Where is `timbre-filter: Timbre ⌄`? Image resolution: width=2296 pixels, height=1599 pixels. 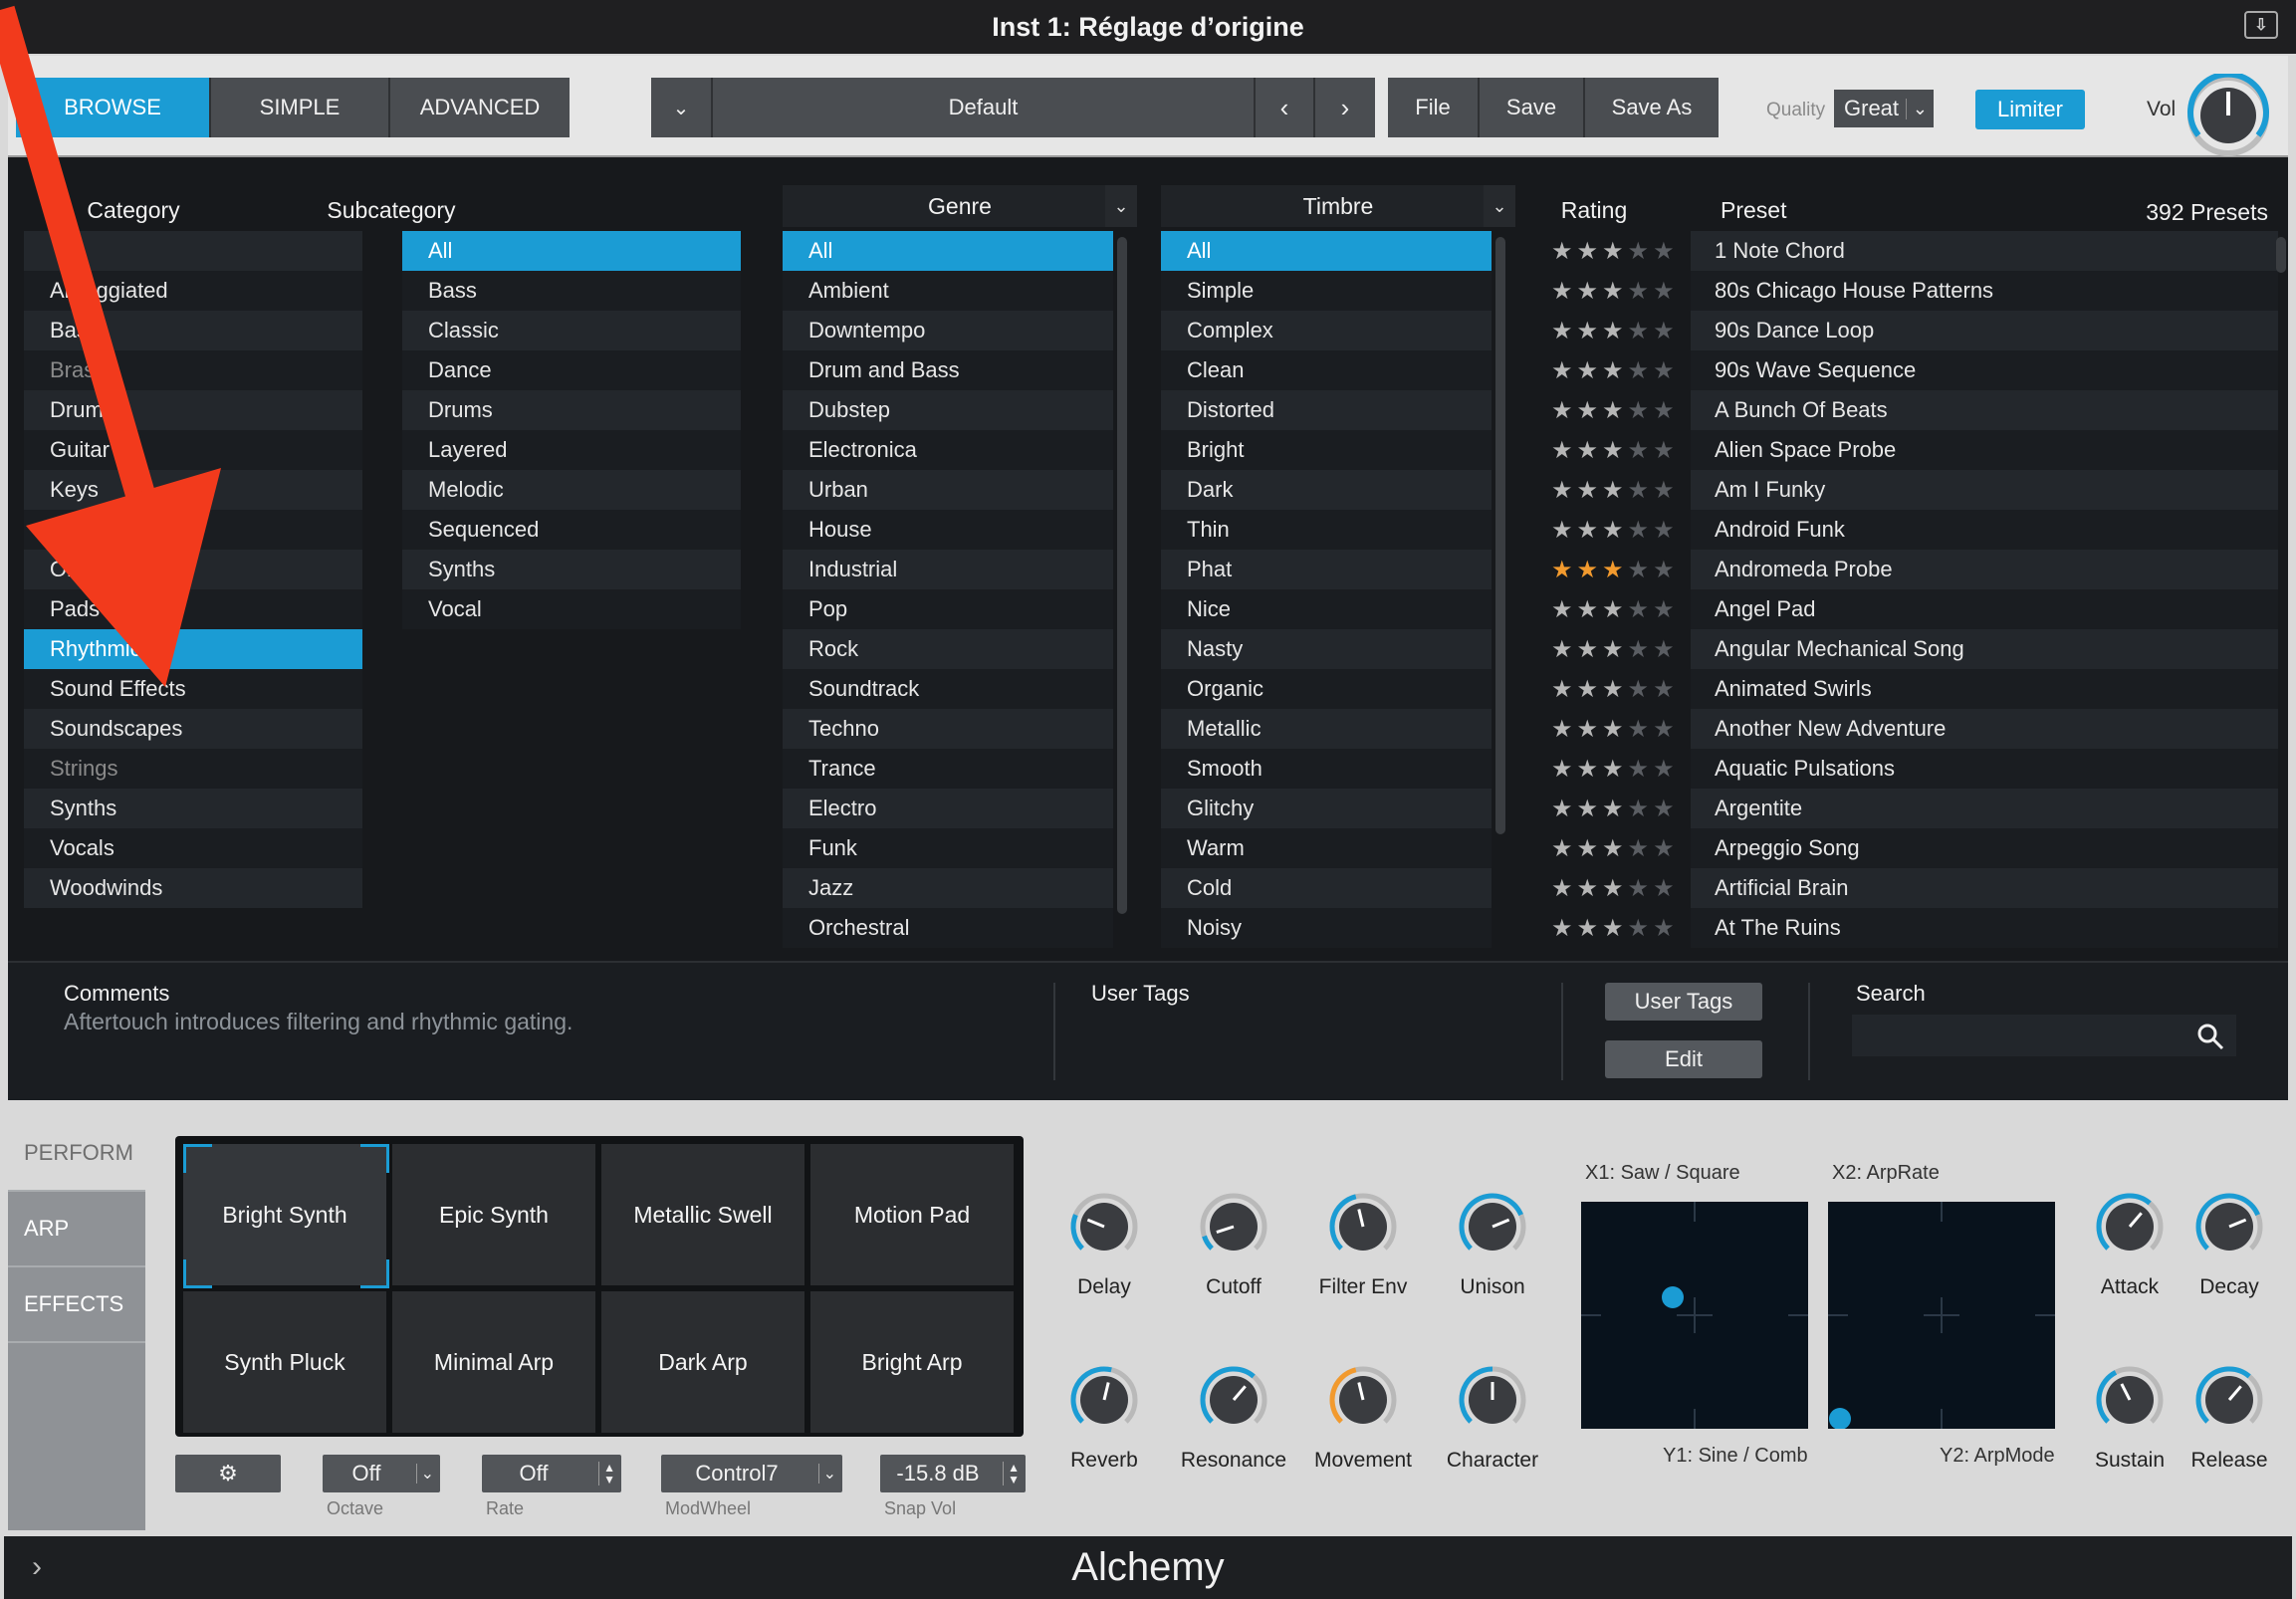
timbre-filter: Timbre ⌄ is located at coordinates (1338, 206).